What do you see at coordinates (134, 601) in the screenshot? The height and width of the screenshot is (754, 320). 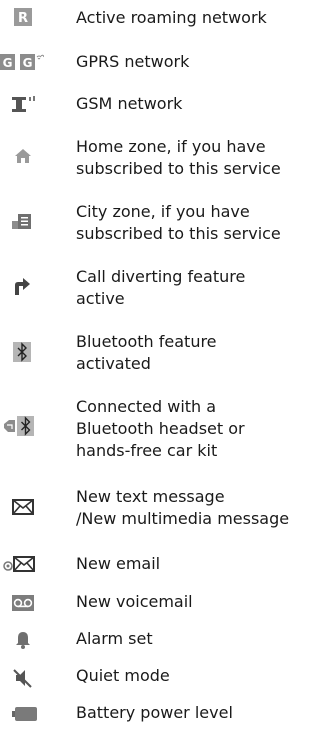 I see `item-label: New voicemail` at bounding box center [134, 601].